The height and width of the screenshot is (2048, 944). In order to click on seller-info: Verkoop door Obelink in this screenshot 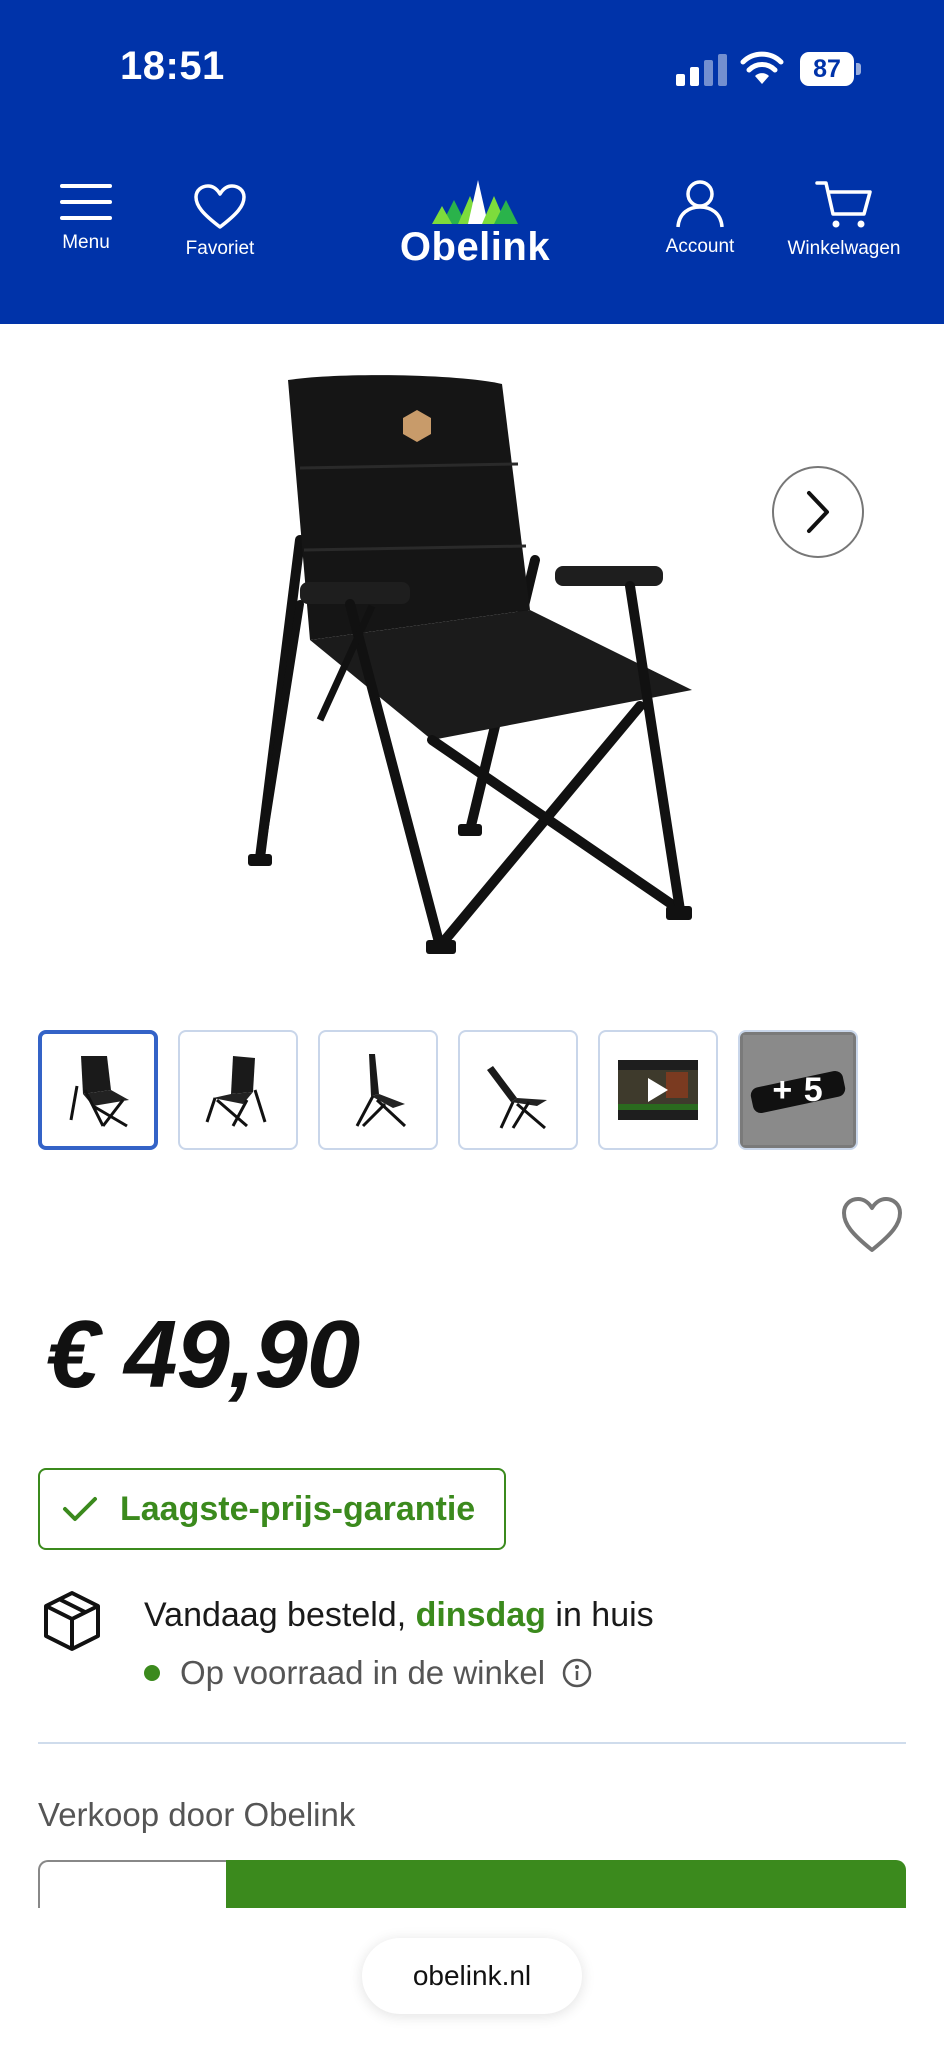, I will do `click(197, 1814)`.